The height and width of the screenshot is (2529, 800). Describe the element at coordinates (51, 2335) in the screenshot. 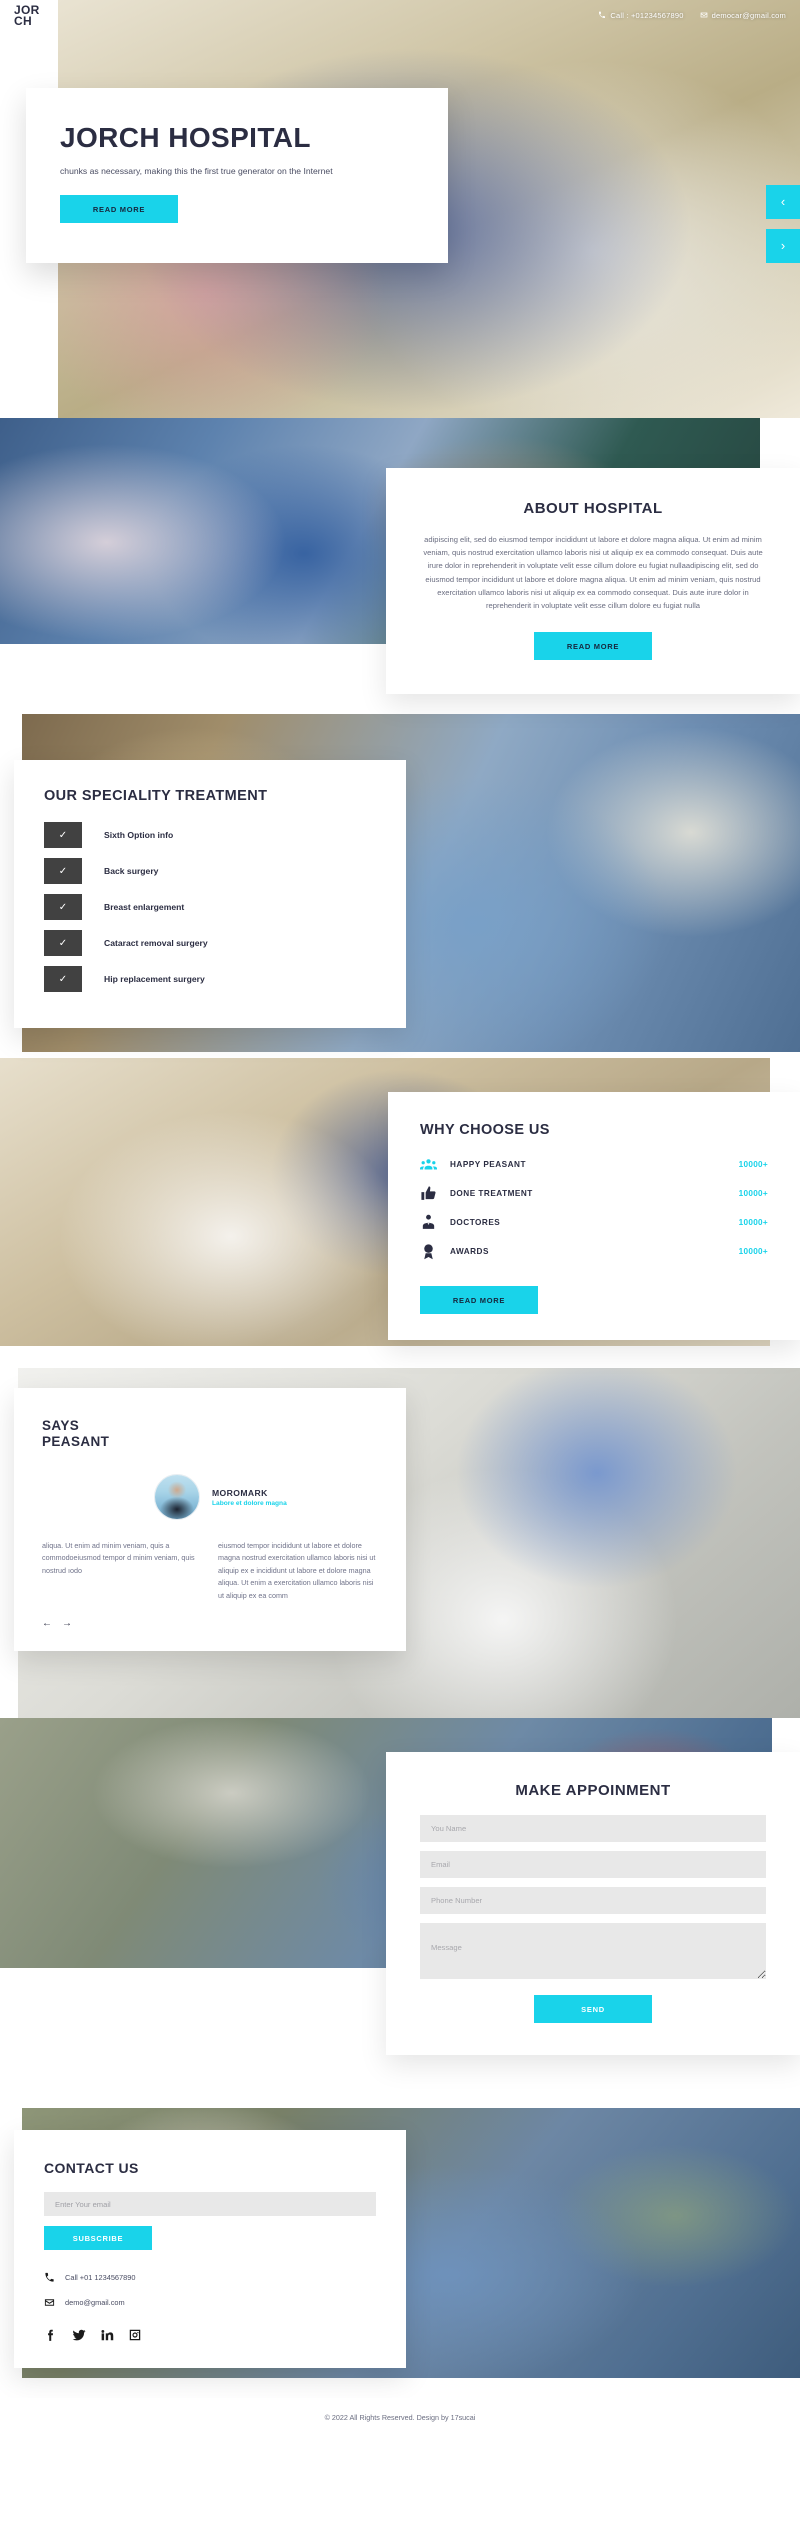

I see `facebook-icon` at that location.